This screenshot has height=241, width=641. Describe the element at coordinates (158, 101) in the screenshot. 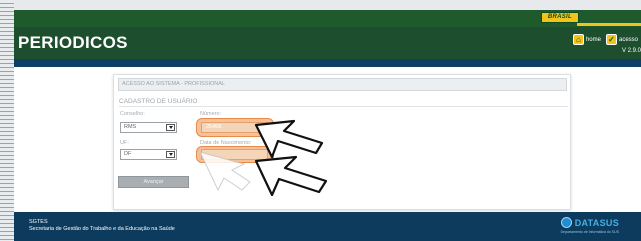

I see `section-title: CADASTRO DE USUÁRIO` at that location.